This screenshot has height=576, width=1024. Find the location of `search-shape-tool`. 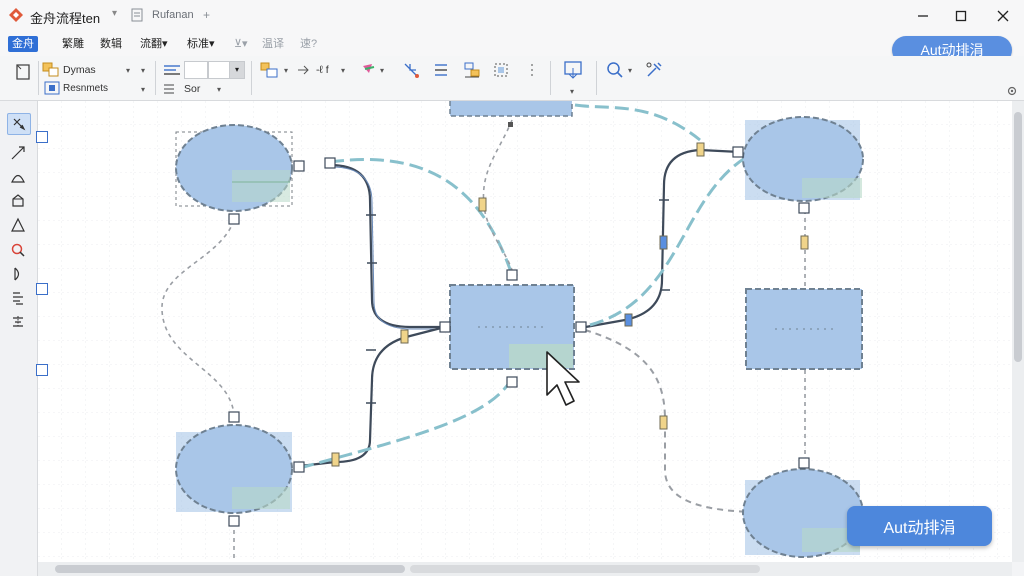

search-shape-tool is located at coordinates (18, 250).